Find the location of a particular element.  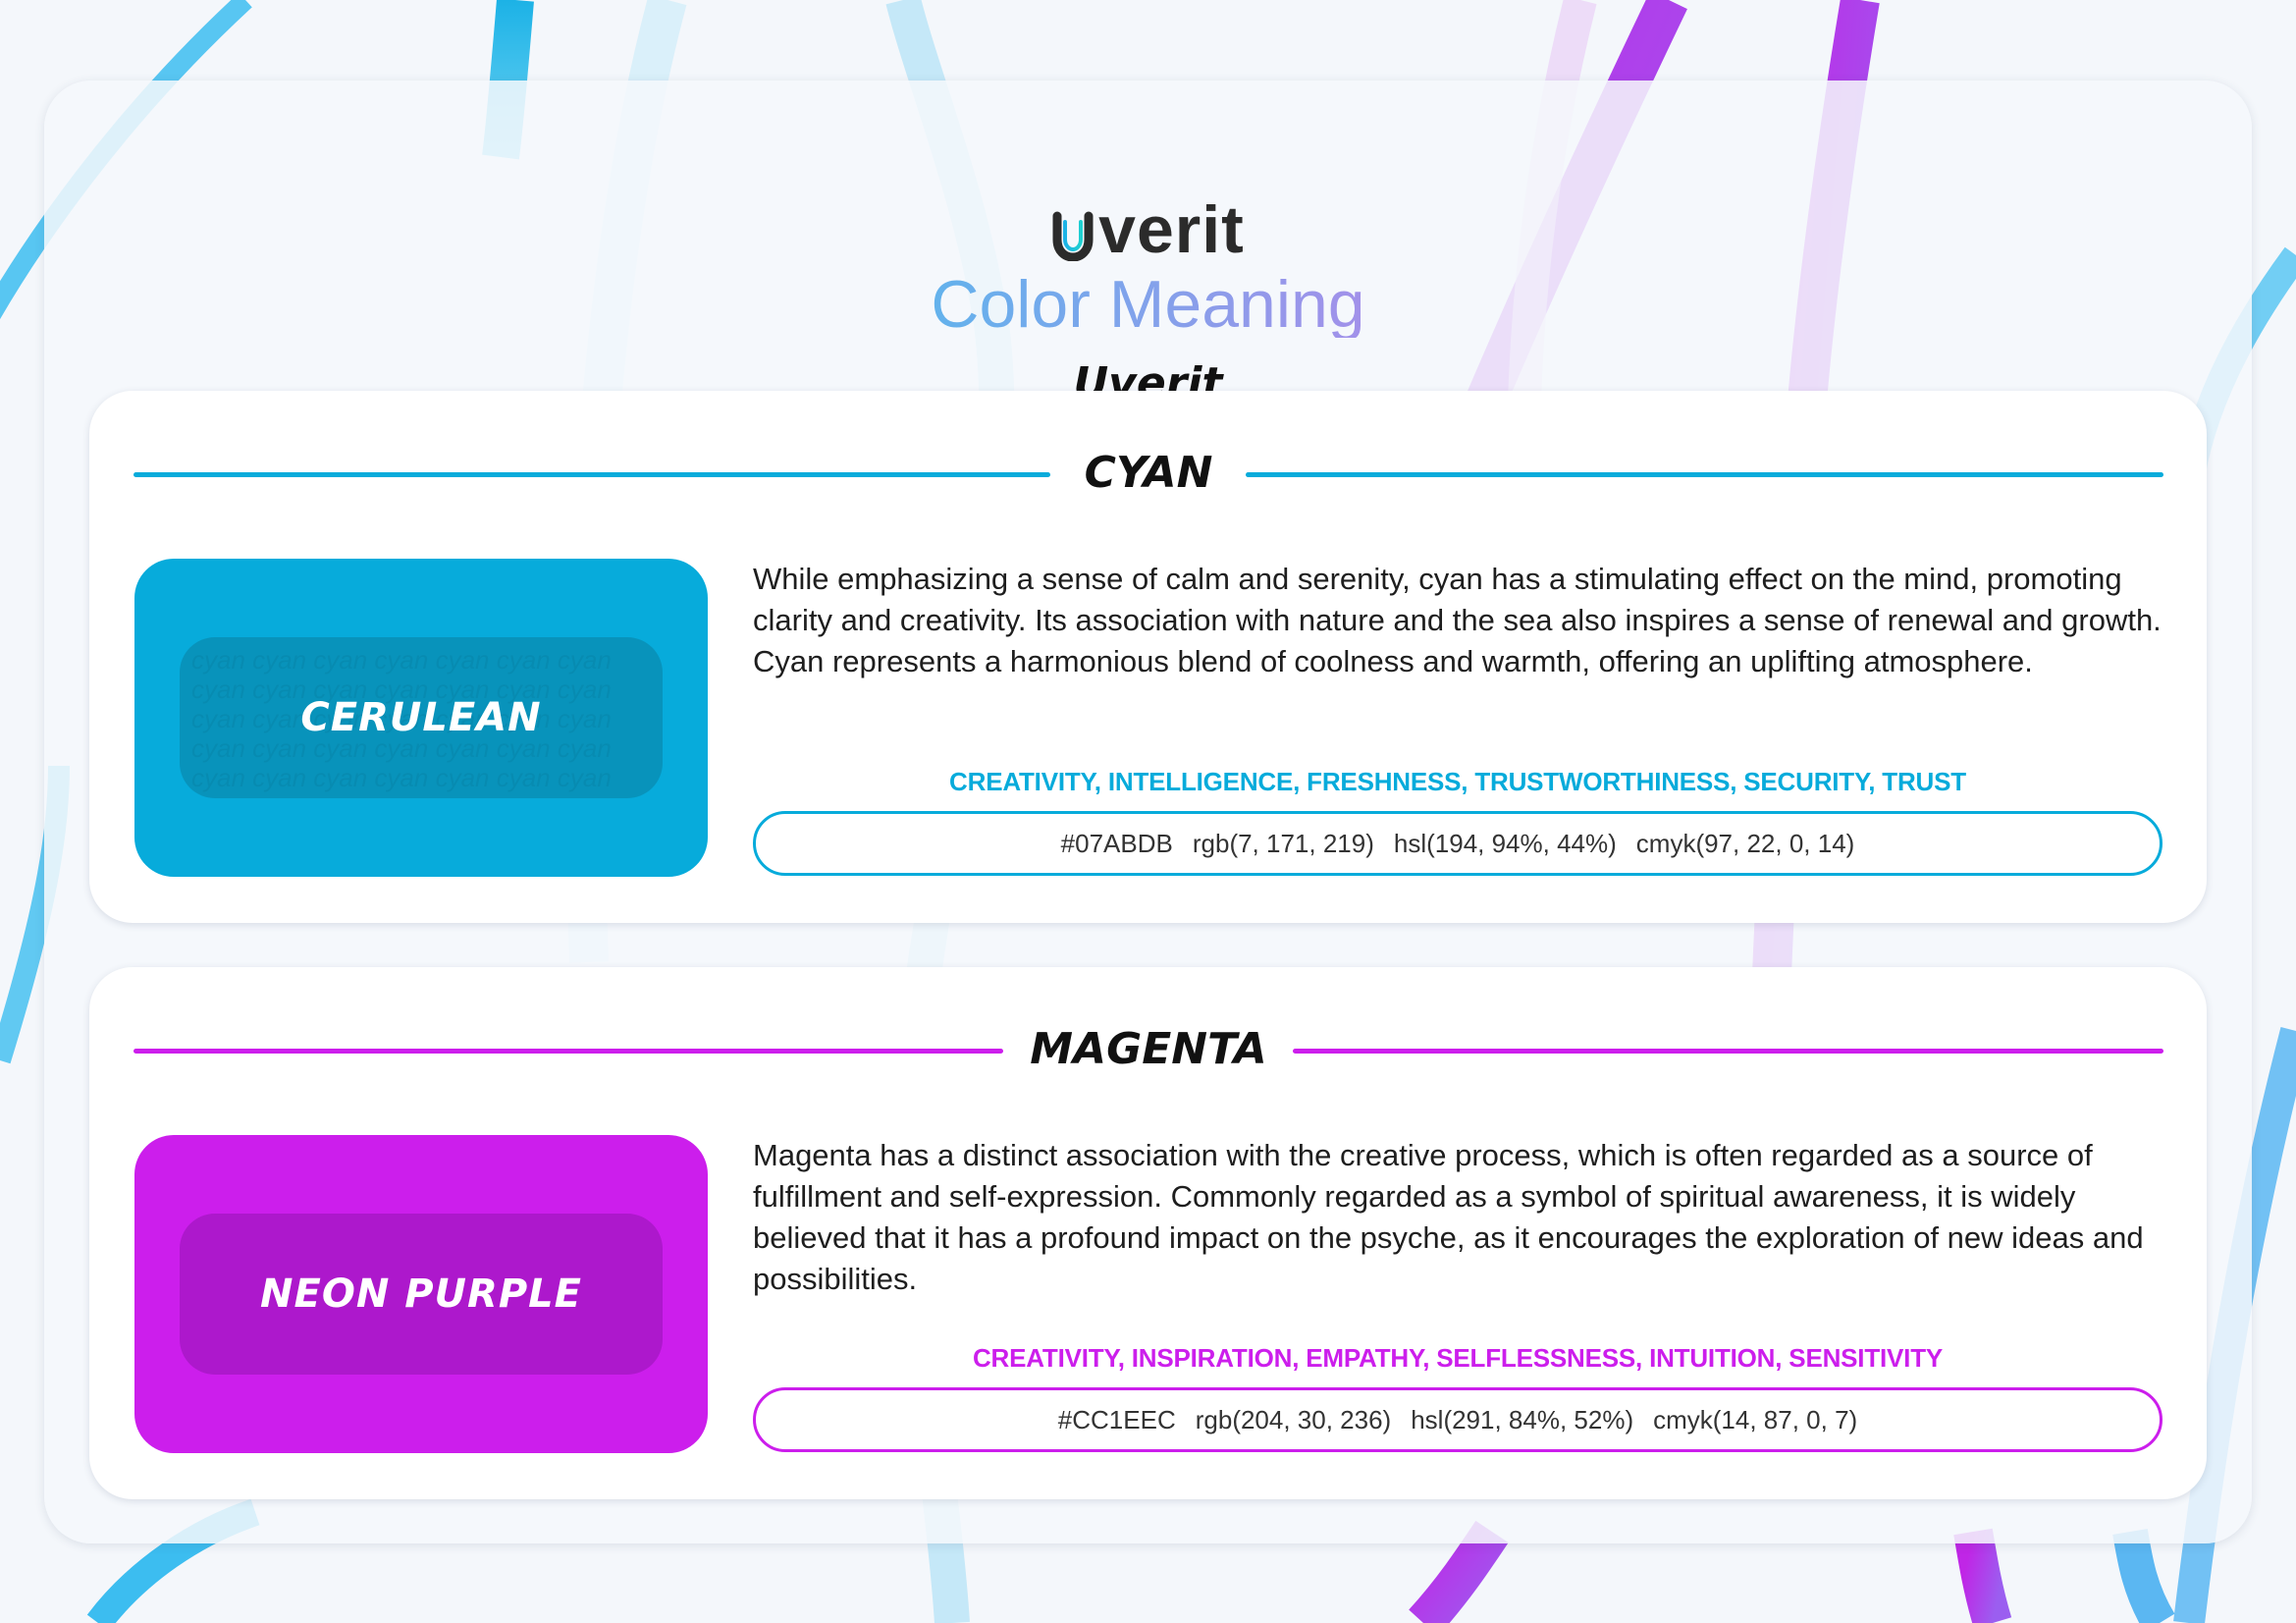

swatch-label: NEON PURPLE is located at coordinates (421, 1294).